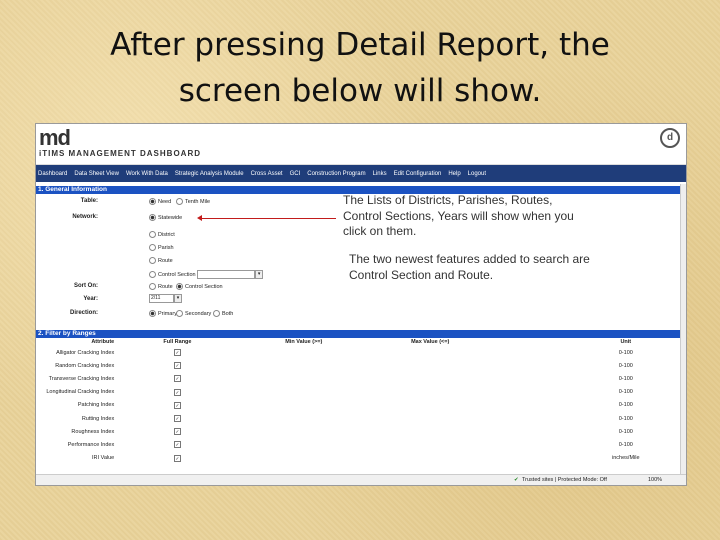 Image resolution: width=720 pixels, height=540 pixels. I want to click on menu-cross-asset: Cross Asset, so click(267, 174).